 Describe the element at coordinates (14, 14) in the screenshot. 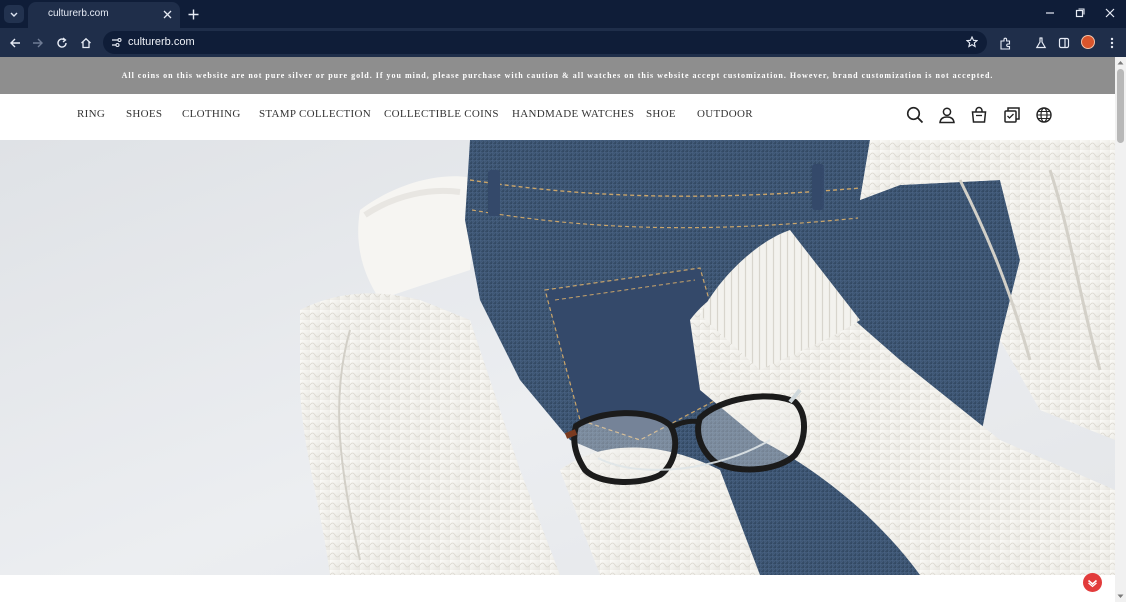

I see `tab-search-icon` at that location.